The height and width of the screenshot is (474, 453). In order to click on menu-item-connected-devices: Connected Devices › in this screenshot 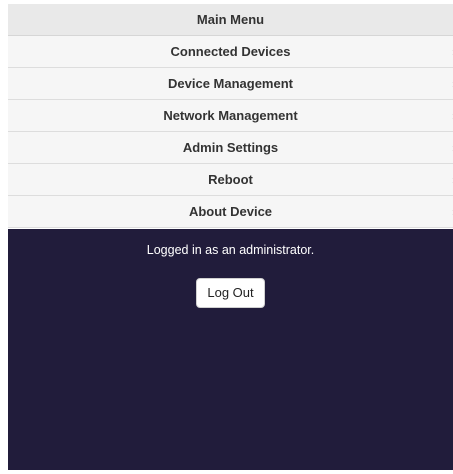, I will do `click(230, 52)`.